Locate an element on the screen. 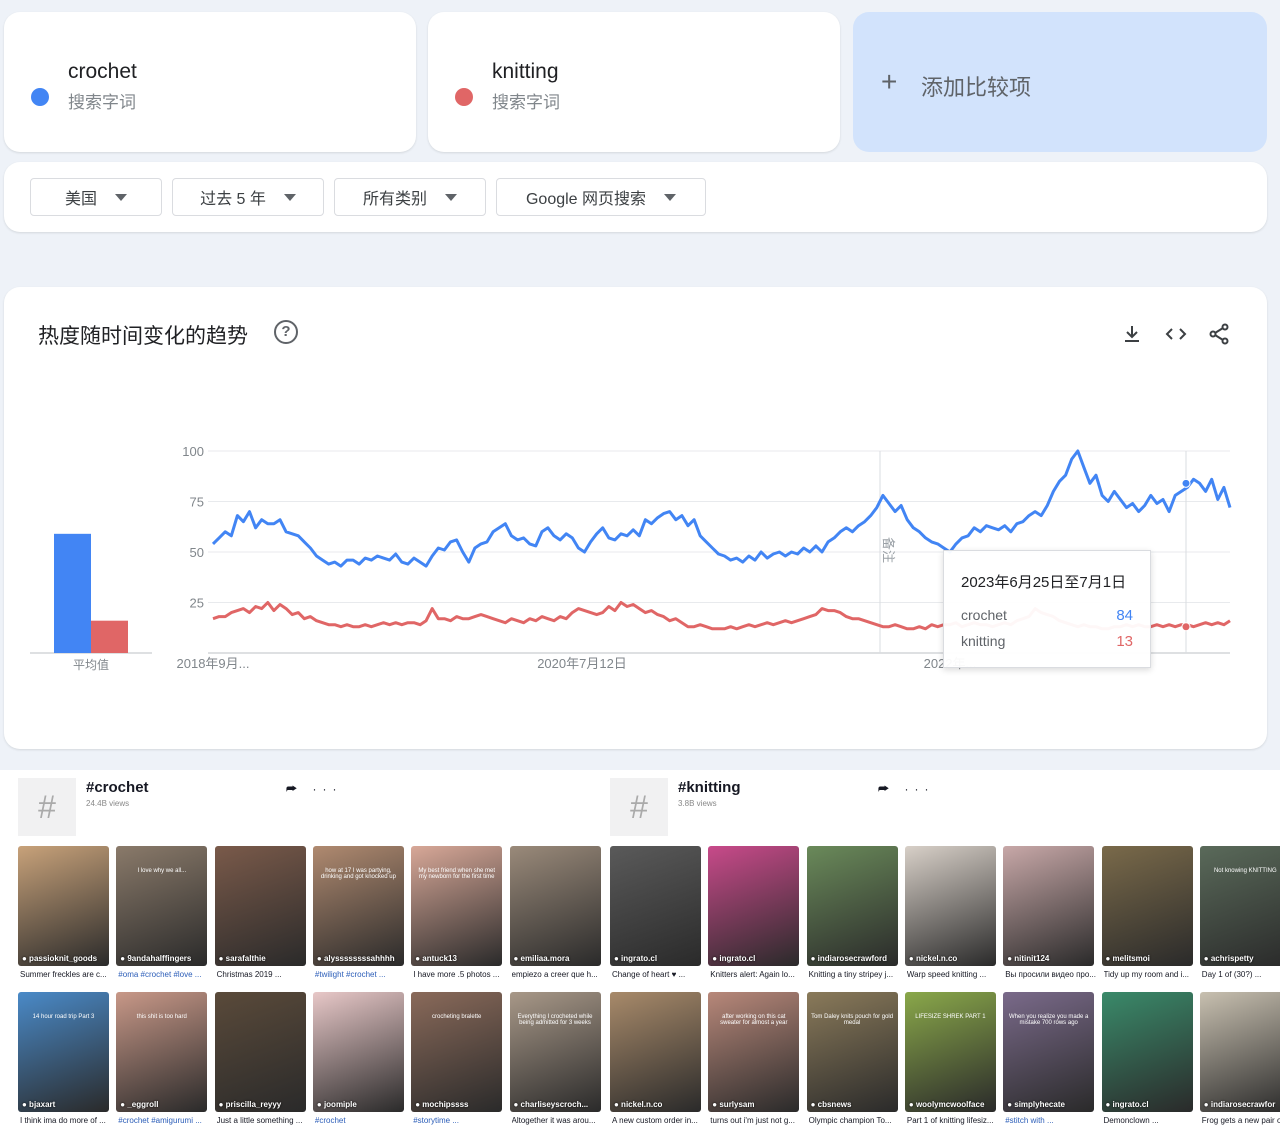  video-thumbnail: ● passioknit_goods is located at coordinates (63, 906).